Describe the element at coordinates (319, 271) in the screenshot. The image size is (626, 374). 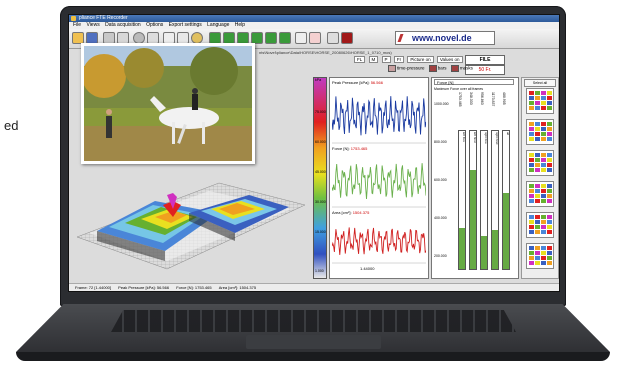
I see `colorbar-tick: 1.000` at that location.